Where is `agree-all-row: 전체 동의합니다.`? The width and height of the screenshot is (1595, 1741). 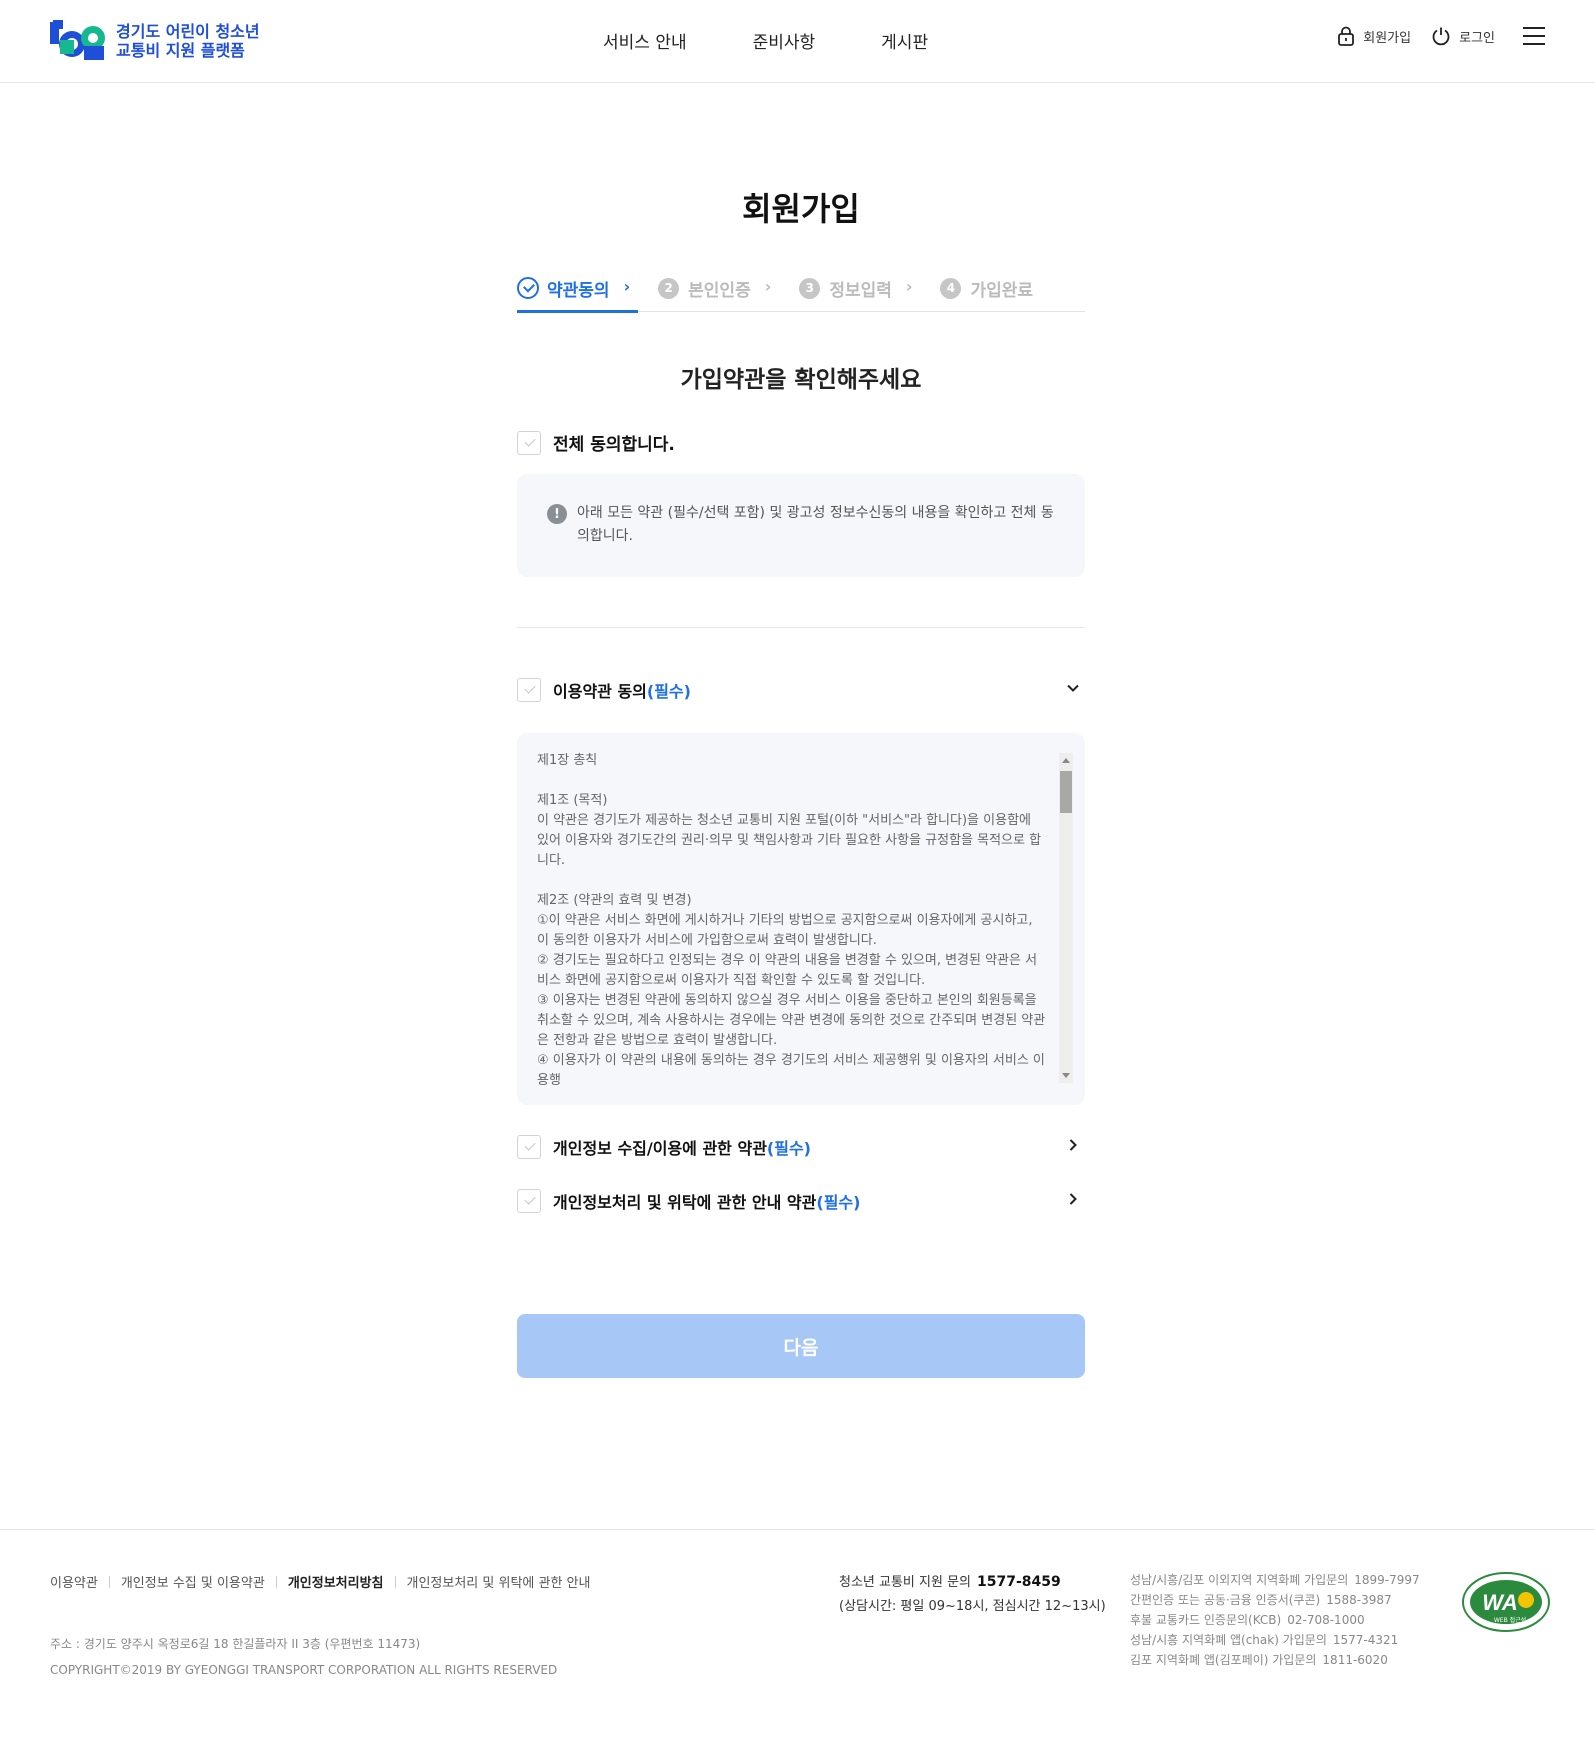
agree-all-row: 전체 동의합니다. is located at coordinates (801, 442).